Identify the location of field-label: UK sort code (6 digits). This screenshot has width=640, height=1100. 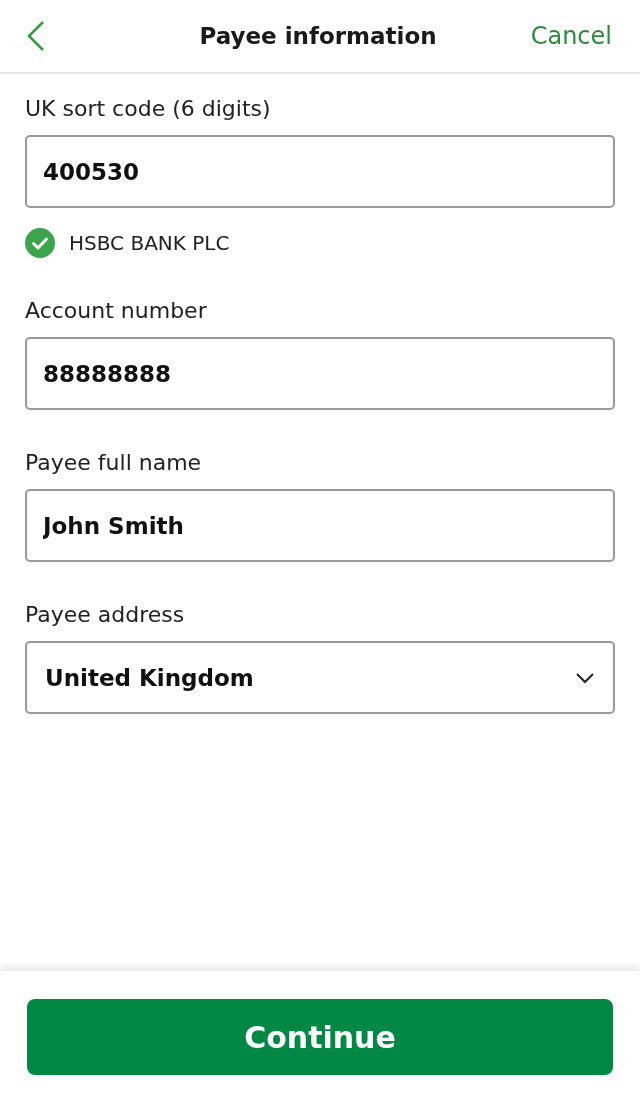
(148, 108).